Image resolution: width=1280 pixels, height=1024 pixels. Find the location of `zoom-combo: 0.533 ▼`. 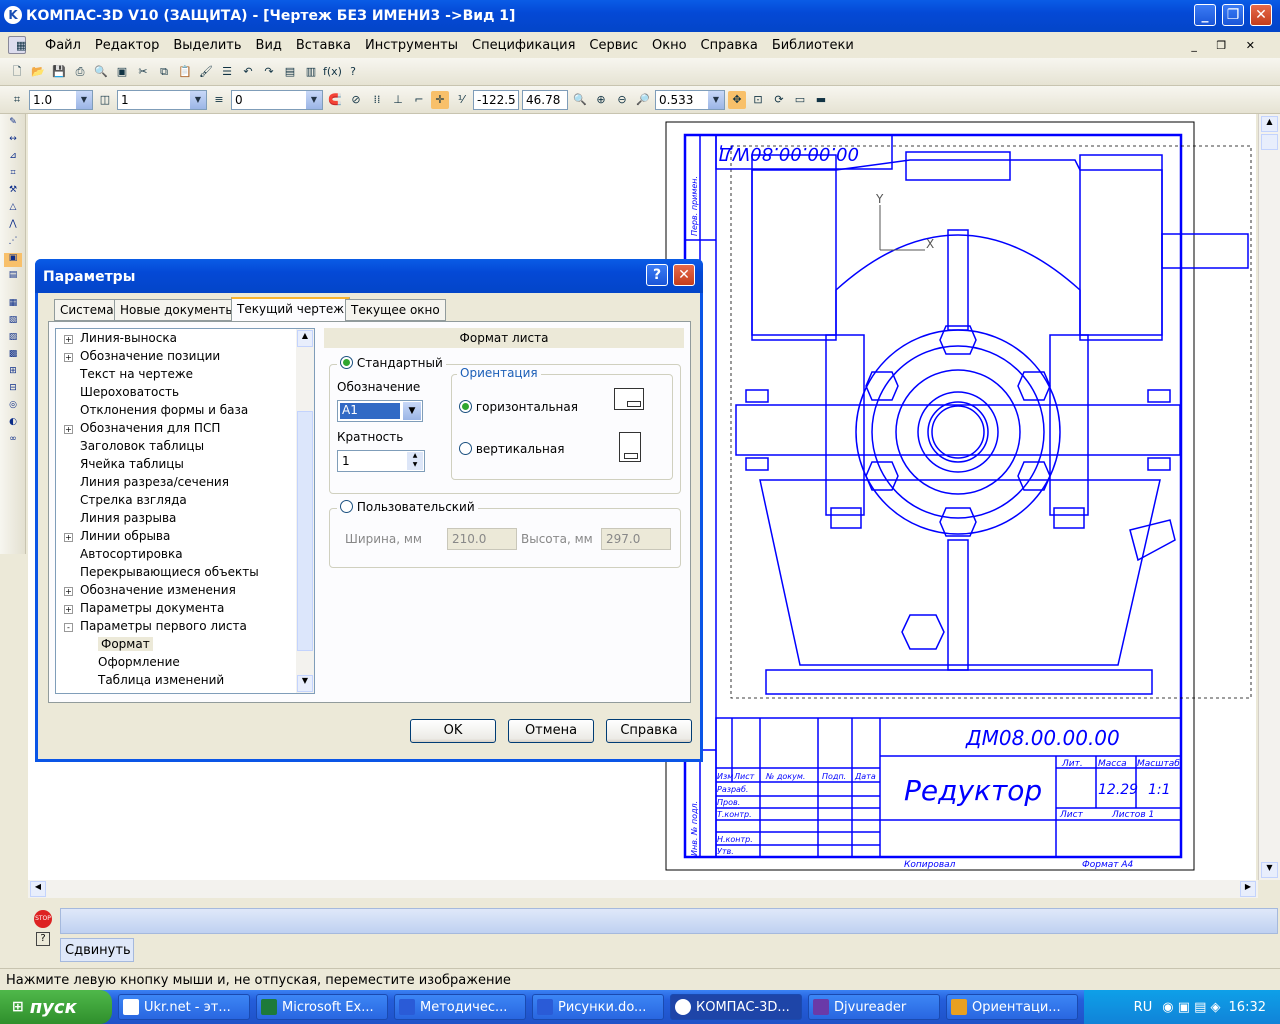

zoom-combo: 0.533 ▼ is located at coordinates (690, 99).